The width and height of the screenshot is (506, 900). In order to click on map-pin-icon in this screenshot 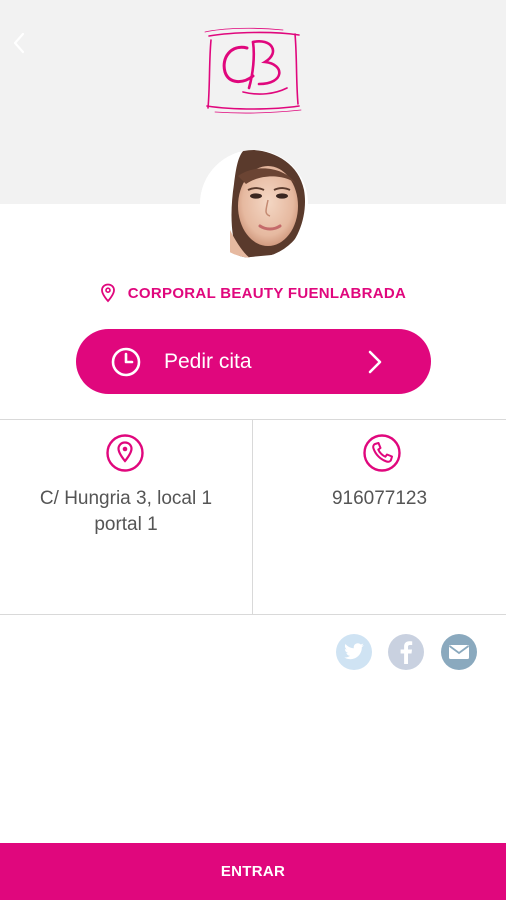, I will do `click(107, 293)`.